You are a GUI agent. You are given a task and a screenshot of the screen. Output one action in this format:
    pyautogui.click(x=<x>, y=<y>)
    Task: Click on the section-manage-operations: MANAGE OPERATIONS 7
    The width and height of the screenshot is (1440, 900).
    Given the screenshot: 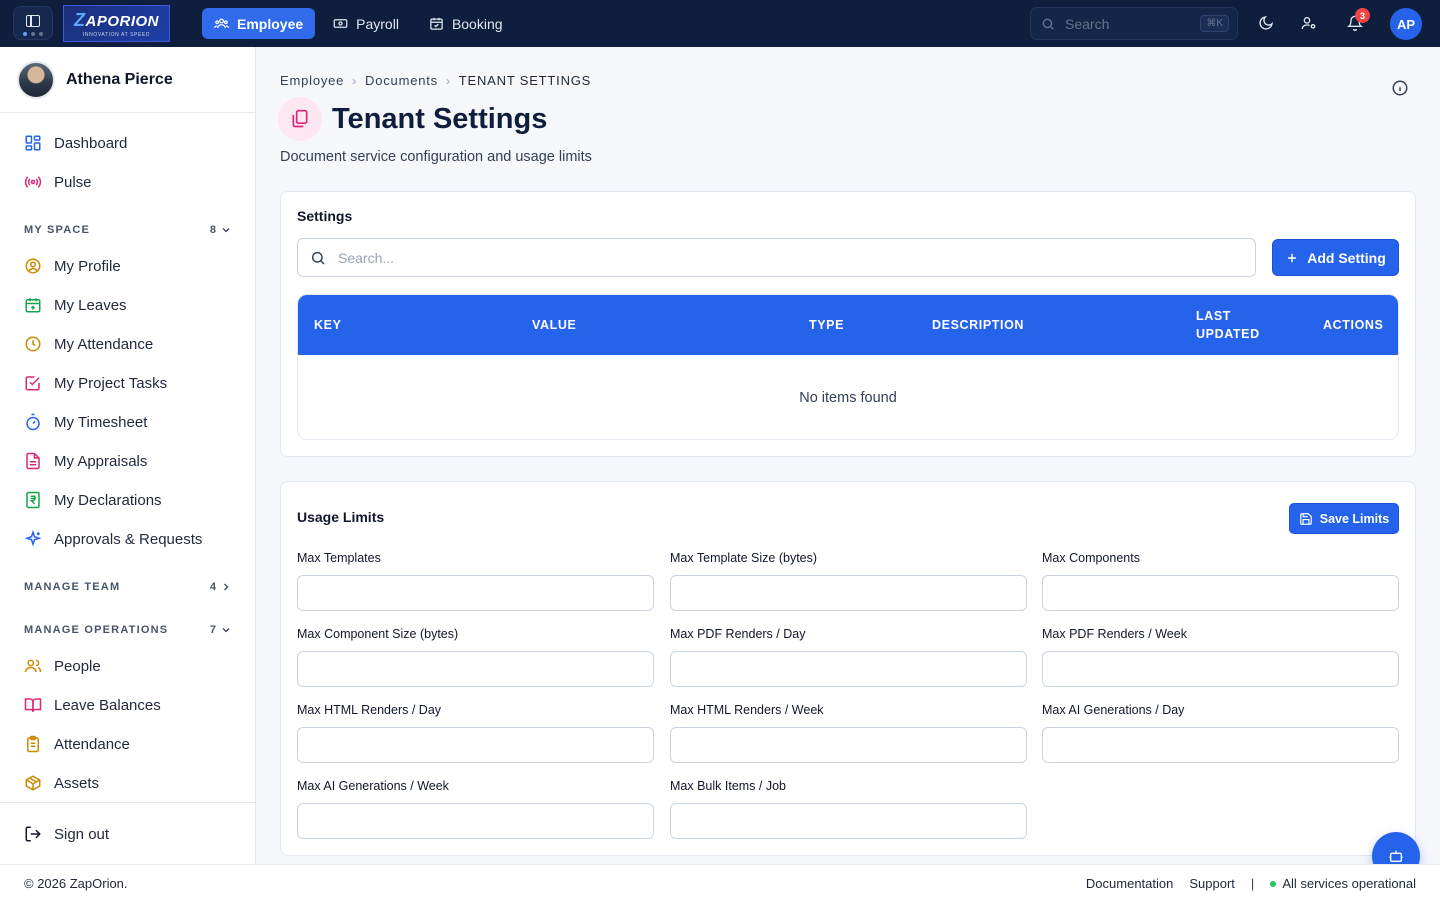 What is the action you would take?
    pyautogui.click(x=128, y=630)
    